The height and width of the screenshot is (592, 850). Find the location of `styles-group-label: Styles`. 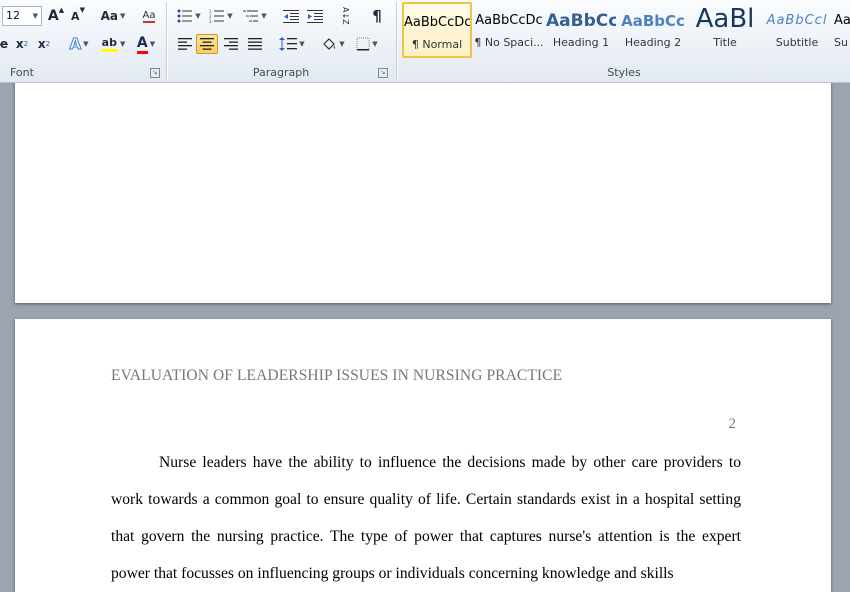

styles-group-label: Styles is located at coordinates (624, 72).